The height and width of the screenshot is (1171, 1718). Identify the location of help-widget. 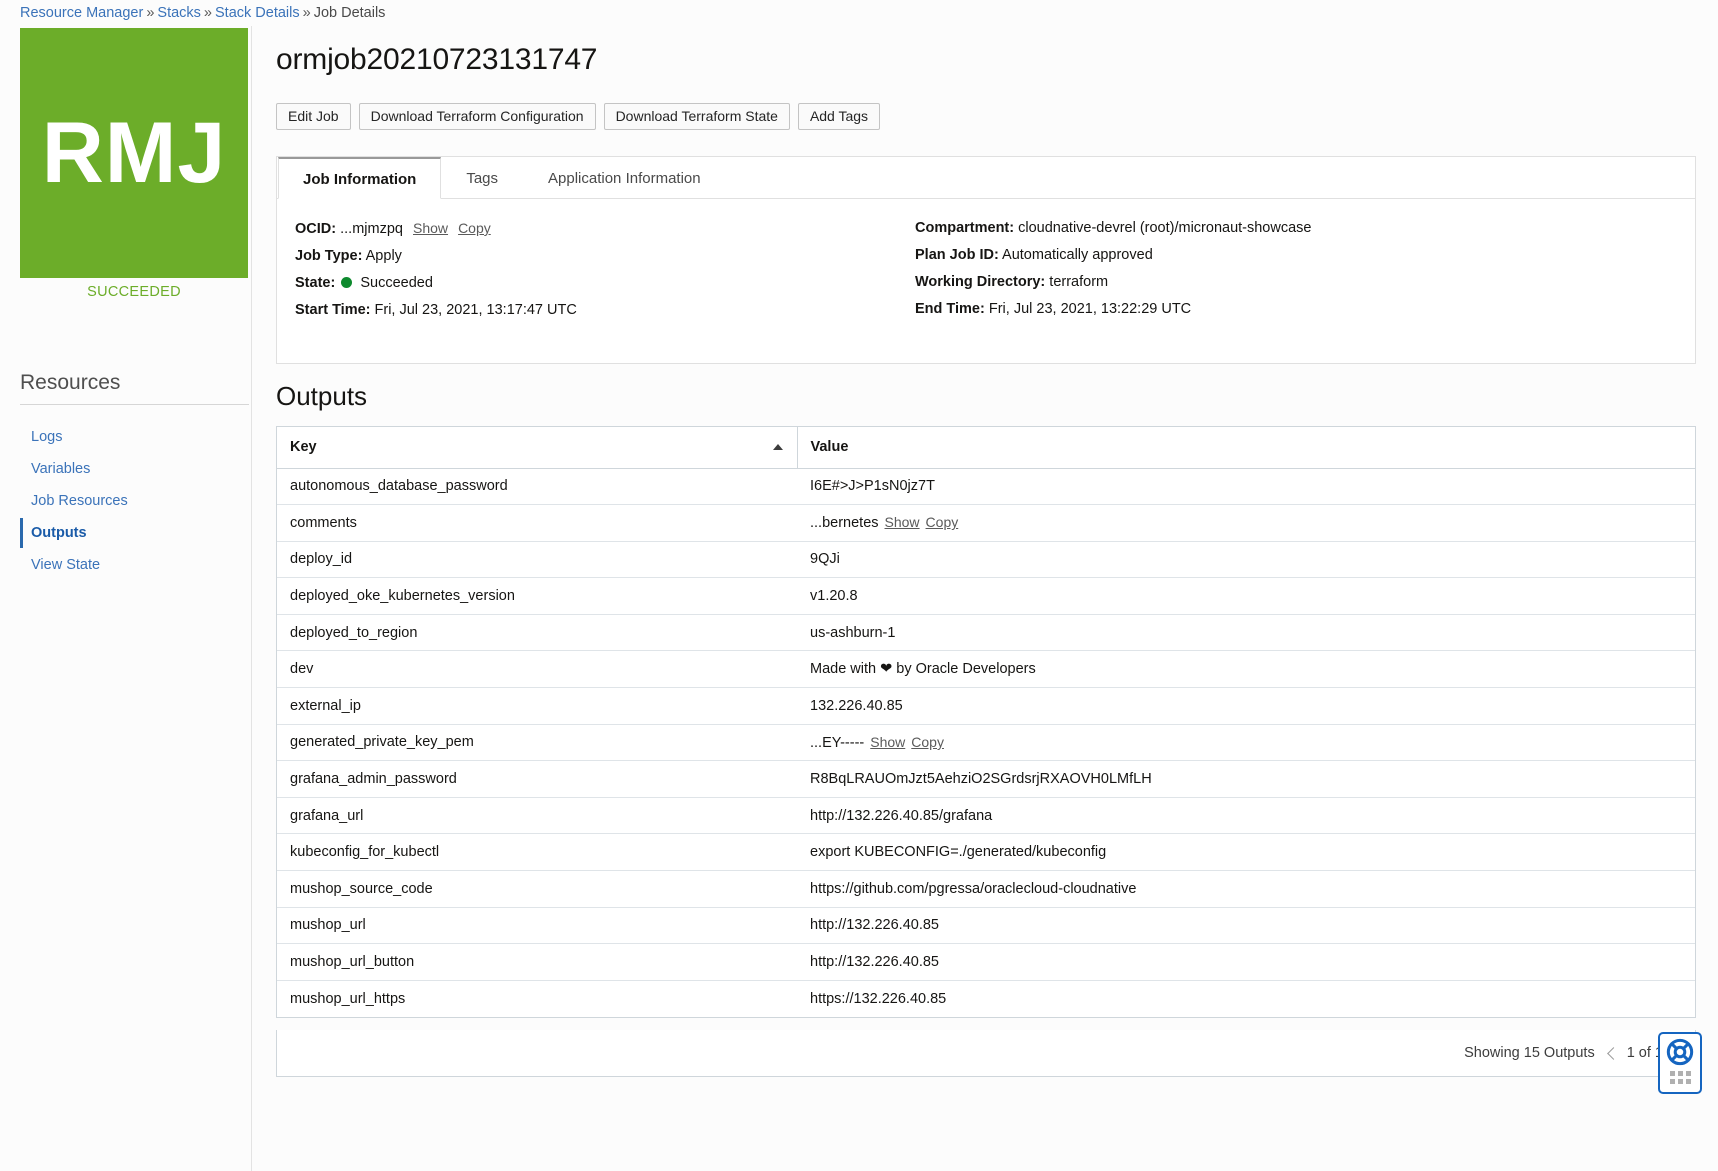
(1680, 1063).